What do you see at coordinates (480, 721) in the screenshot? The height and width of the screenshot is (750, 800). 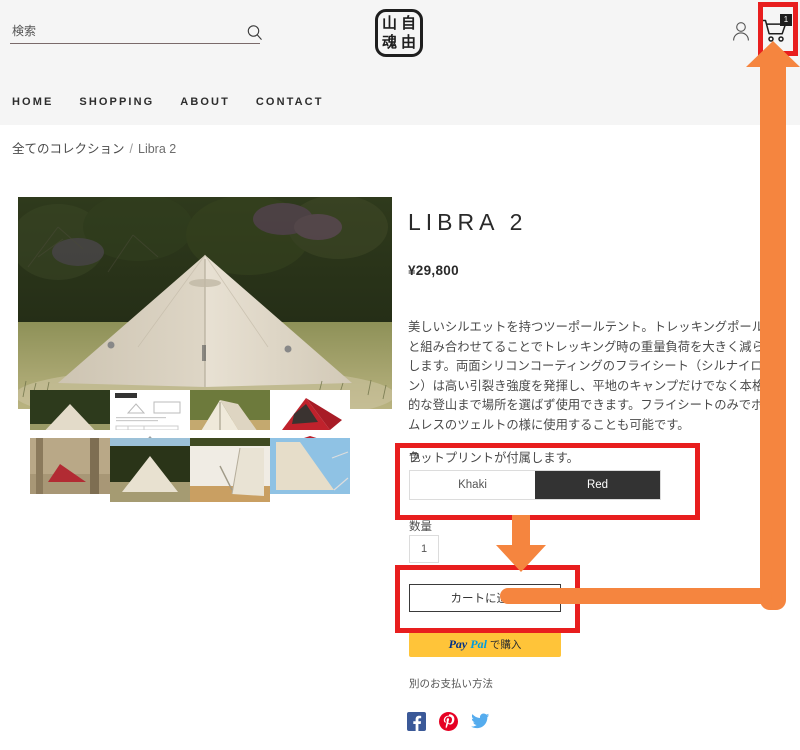 I see `twitter-icon` at bounding box center [480, 721].